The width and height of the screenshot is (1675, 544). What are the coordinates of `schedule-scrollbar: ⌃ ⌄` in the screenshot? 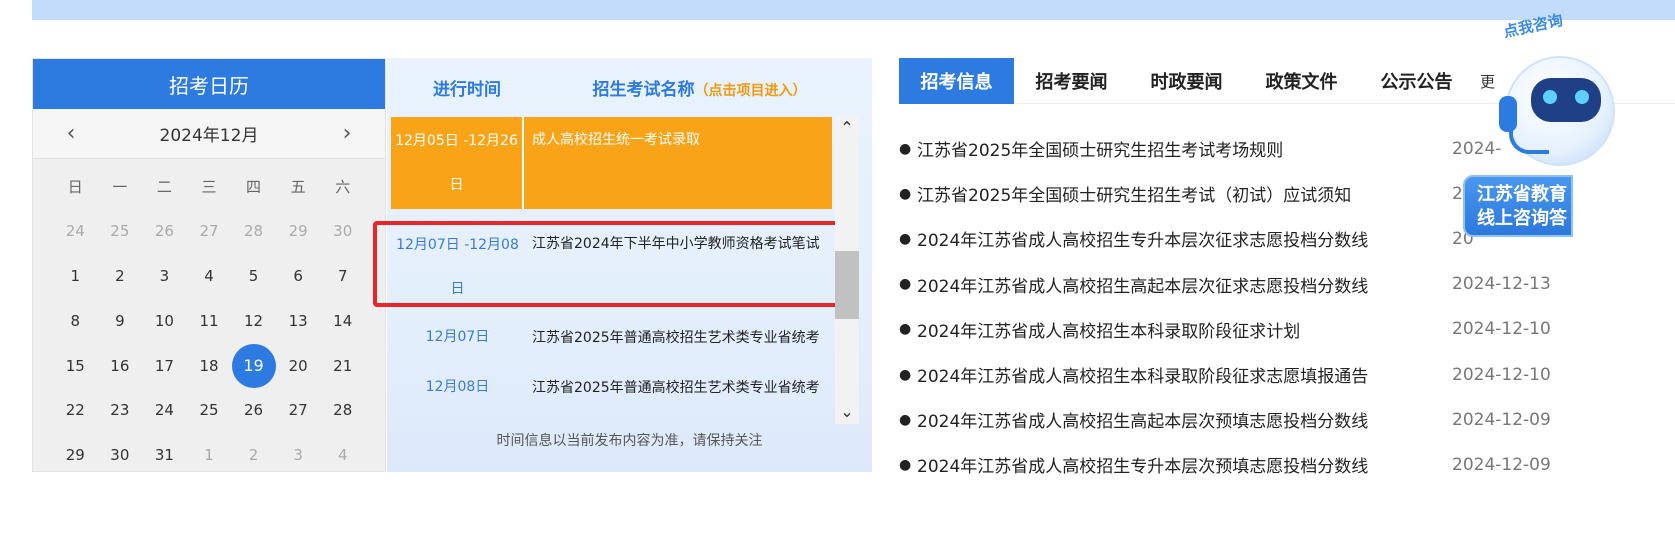 It's located at (847, 270).